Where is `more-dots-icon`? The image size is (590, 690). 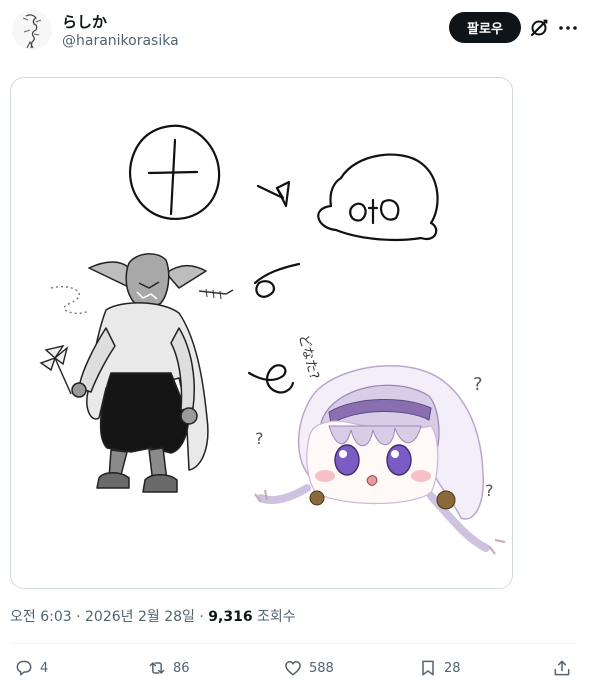 more-dots-icon is located at coordinates (568, 28).